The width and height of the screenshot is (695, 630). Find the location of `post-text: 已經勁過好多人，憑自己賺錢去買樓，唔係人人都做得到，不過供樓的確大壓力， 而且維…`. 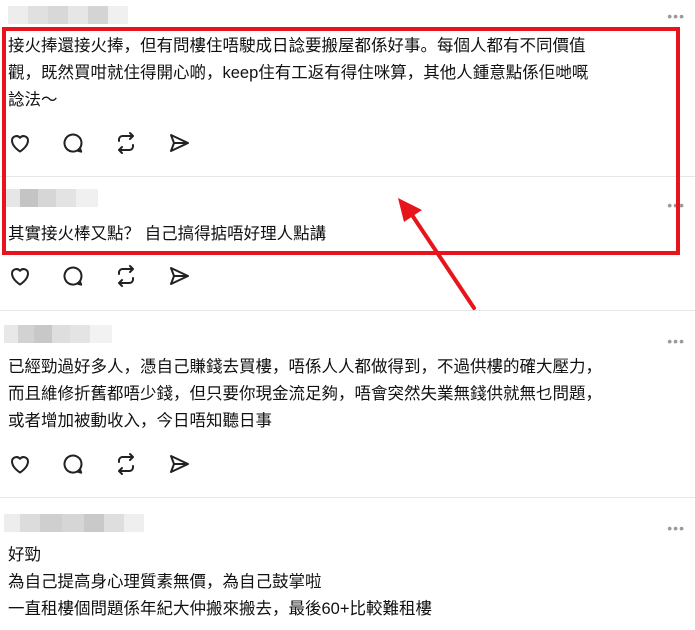

post-text: 已經勁過好多人，憑自己賺錢去買樓，唔係人人都做得到，不過供樓的確大壓力， 而且維… is located at coordinates (305, 394).